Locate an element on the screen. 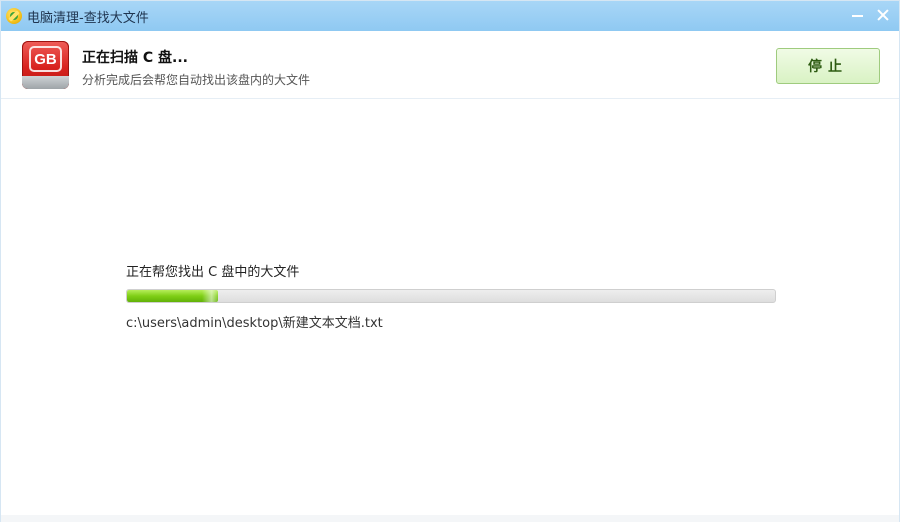  close-icon is located at coordinates (883, 15).